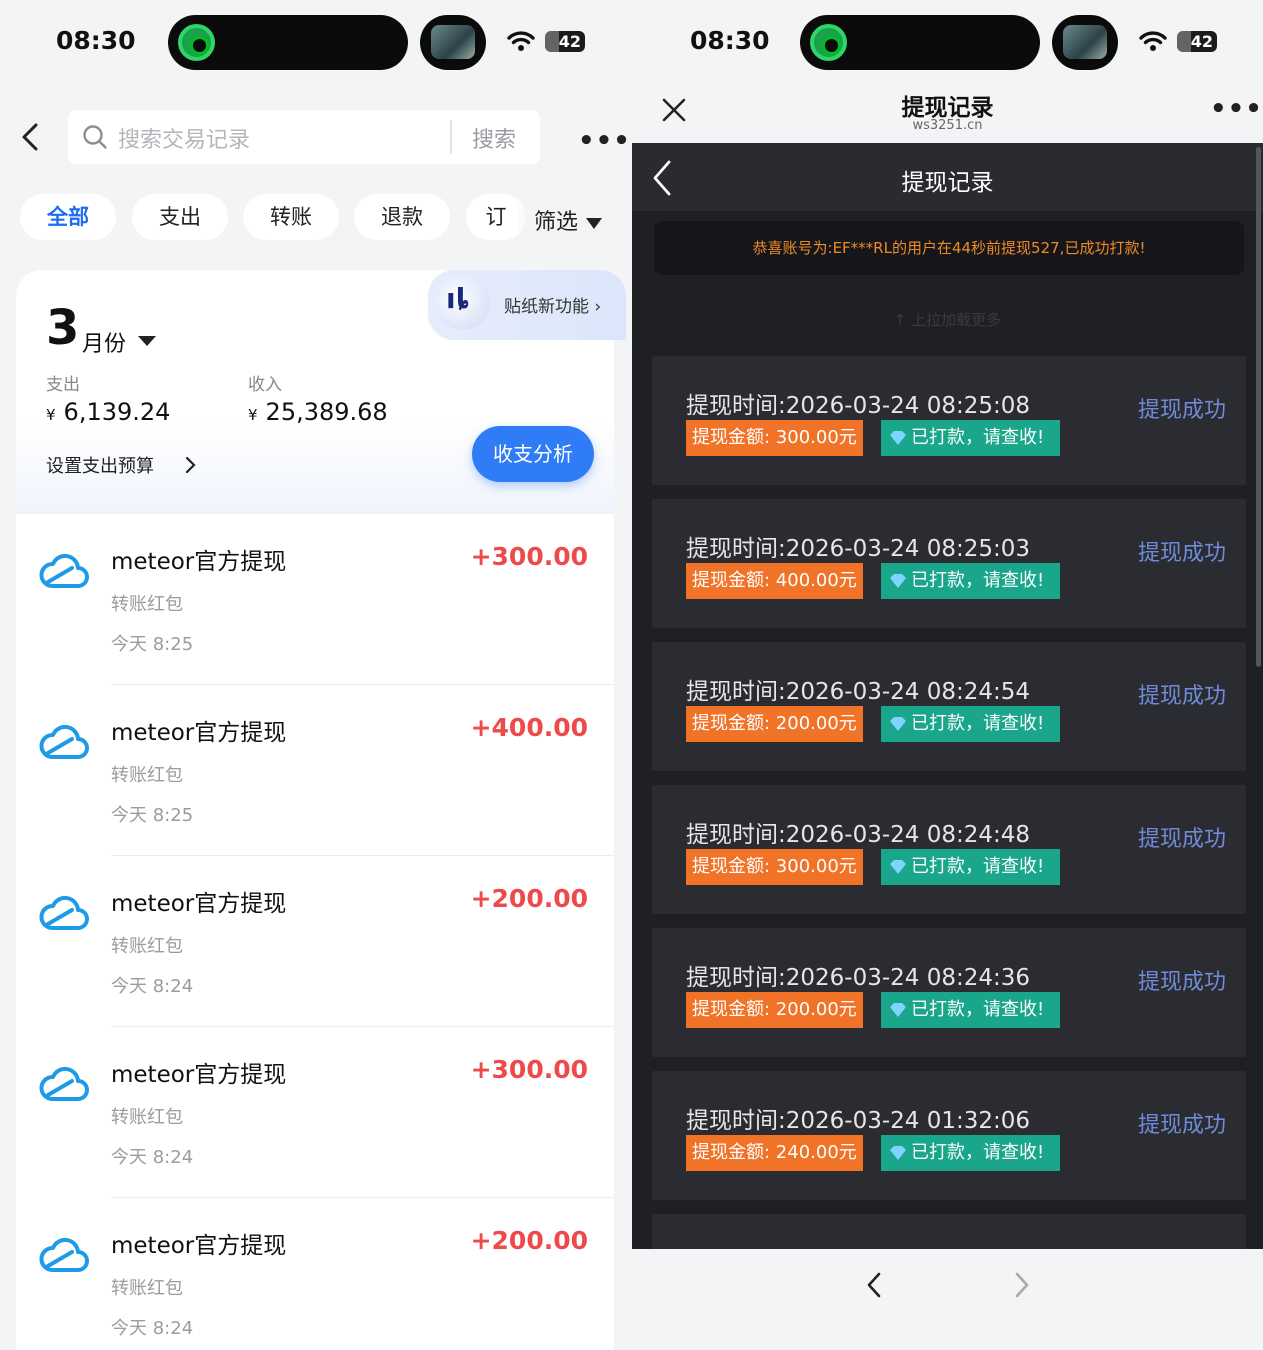 This screenshot has height=1350, width=1263. I want to click on search-bar: 搜索交易记录 搜索, so click(304, 137).